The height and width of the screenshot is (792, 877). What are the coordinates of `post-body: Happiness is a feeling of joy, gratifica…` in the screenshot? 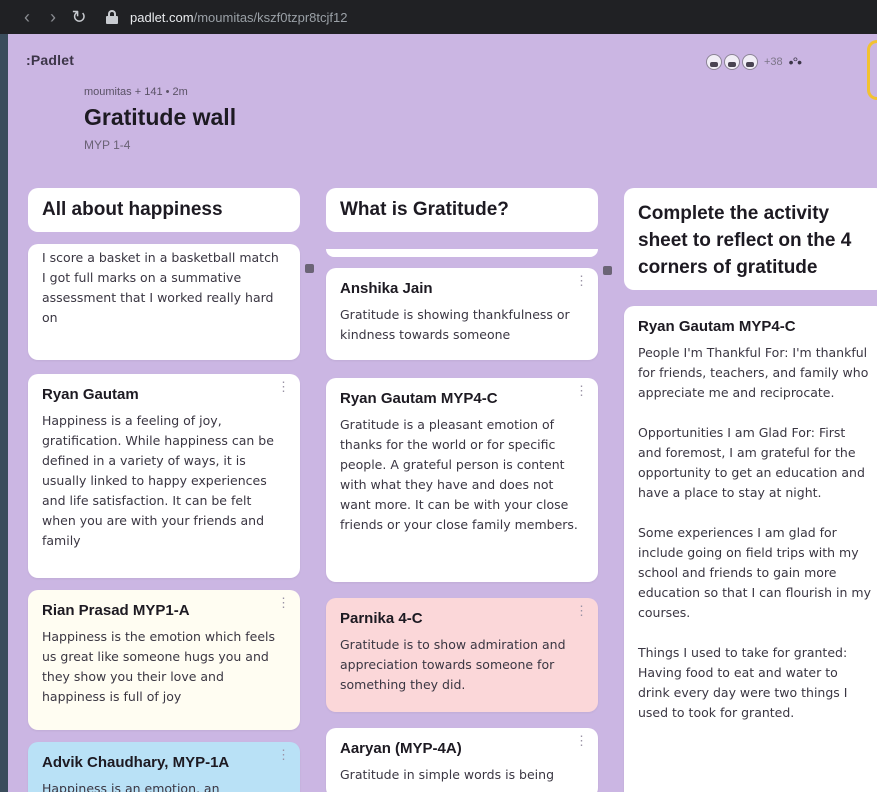 It's located at (158, 480).